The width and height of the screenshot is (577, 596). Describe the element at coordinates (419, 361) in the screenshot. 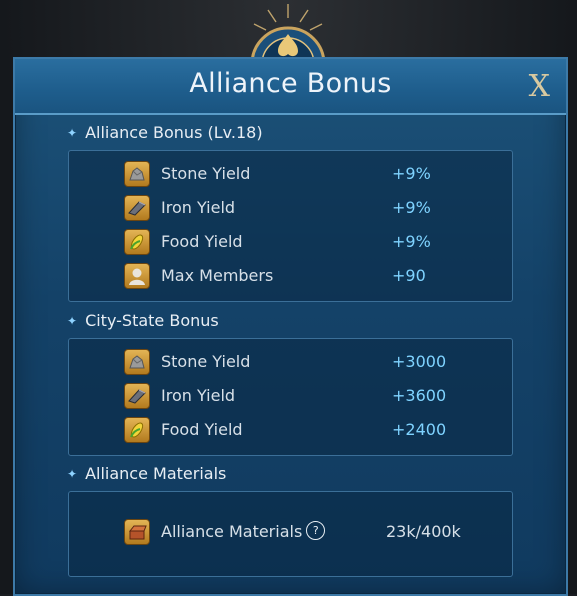

I see `stat-value: +3000` at that location.